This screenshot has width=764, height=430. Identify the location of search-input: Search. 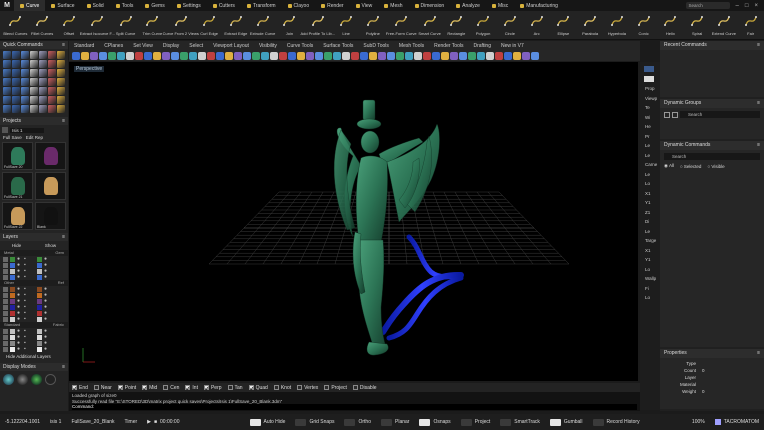
(707, 5).